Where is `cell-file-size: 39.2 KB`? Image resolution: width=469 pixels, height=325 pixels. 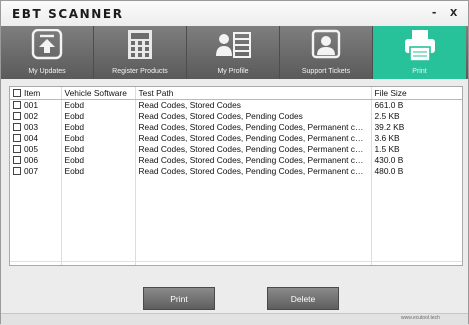
cell-file-size: 39.2 KB is located at coordinates (416, 127).